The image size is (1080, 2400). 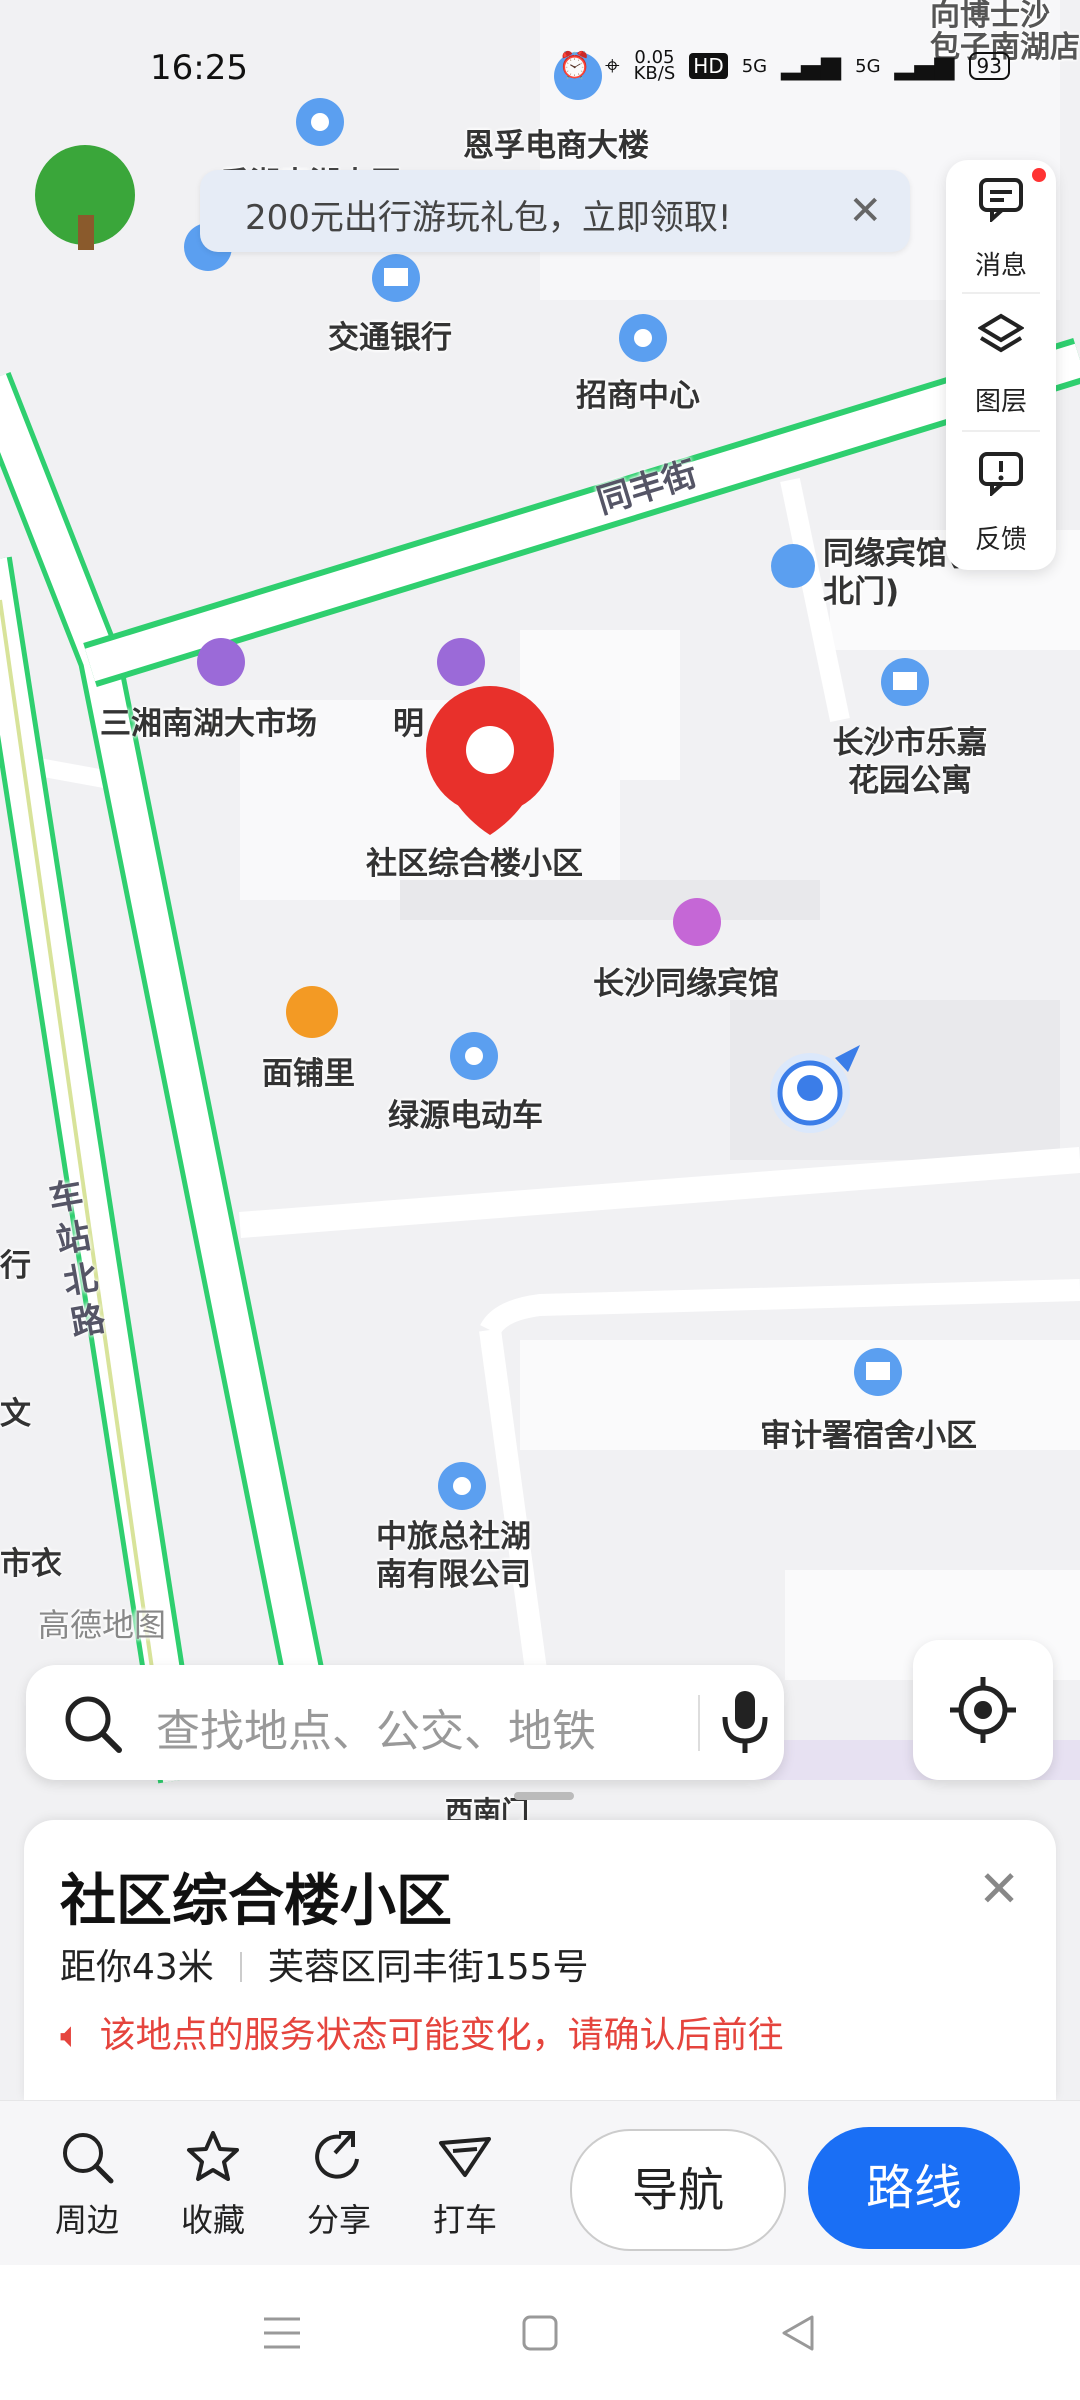 I want to click on locate-icon, so click(x=983, y=1710).